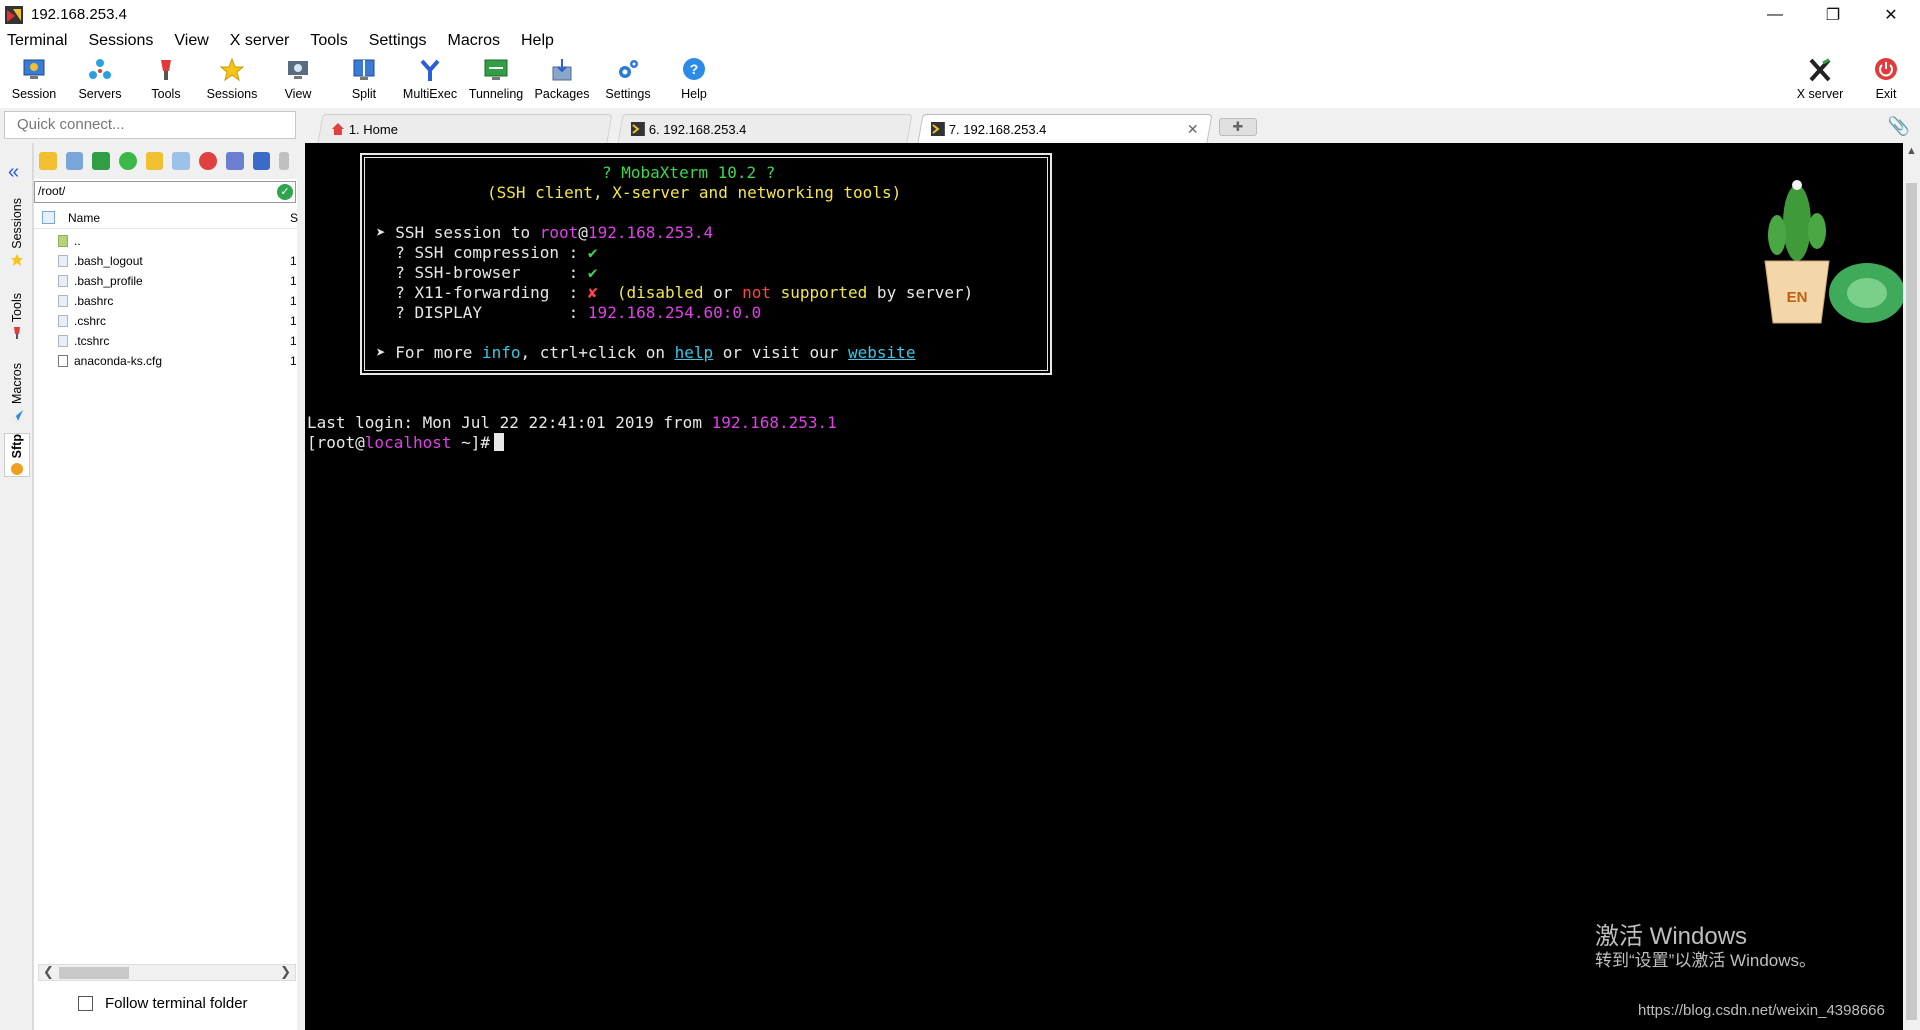  What do you see at coordinates (163, 1003) in the screenshot?
I see `follow-terminal-folder: Follow terminal folder` at bounding box center [163, 1003].